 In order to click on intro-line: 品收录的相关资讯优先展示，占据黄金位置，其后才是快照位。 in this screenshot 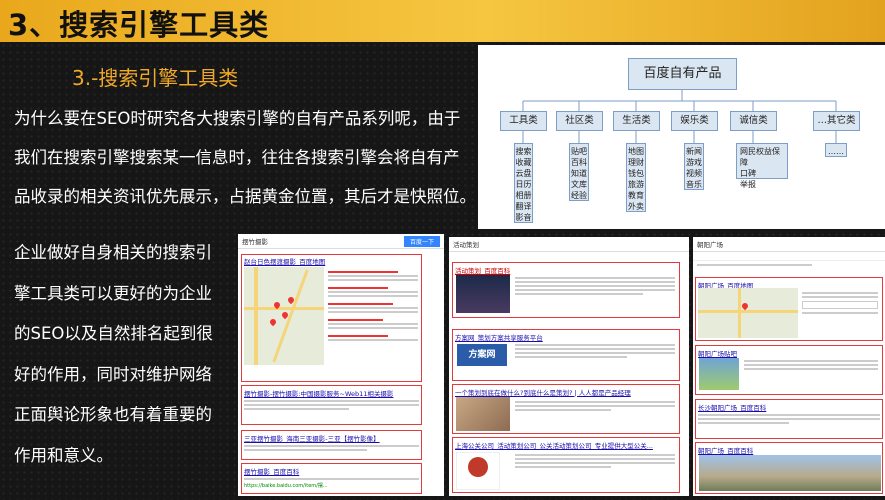, I will do `click(245, 196)`.